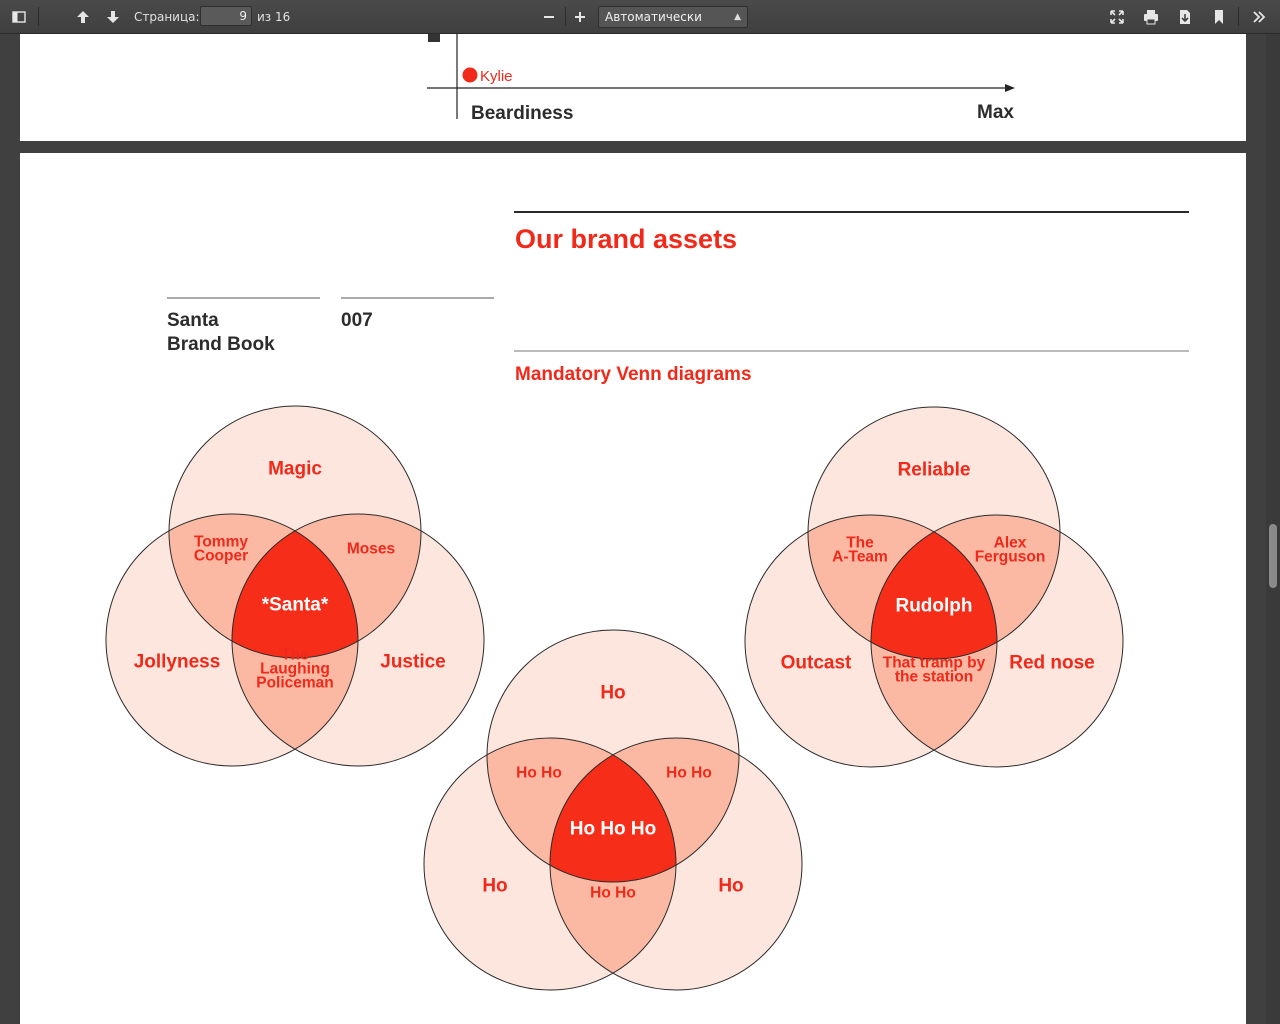  Describe the element at coordinates (19, 16) in the screenshot. I see `sidebar-toggle-icon` at that location.